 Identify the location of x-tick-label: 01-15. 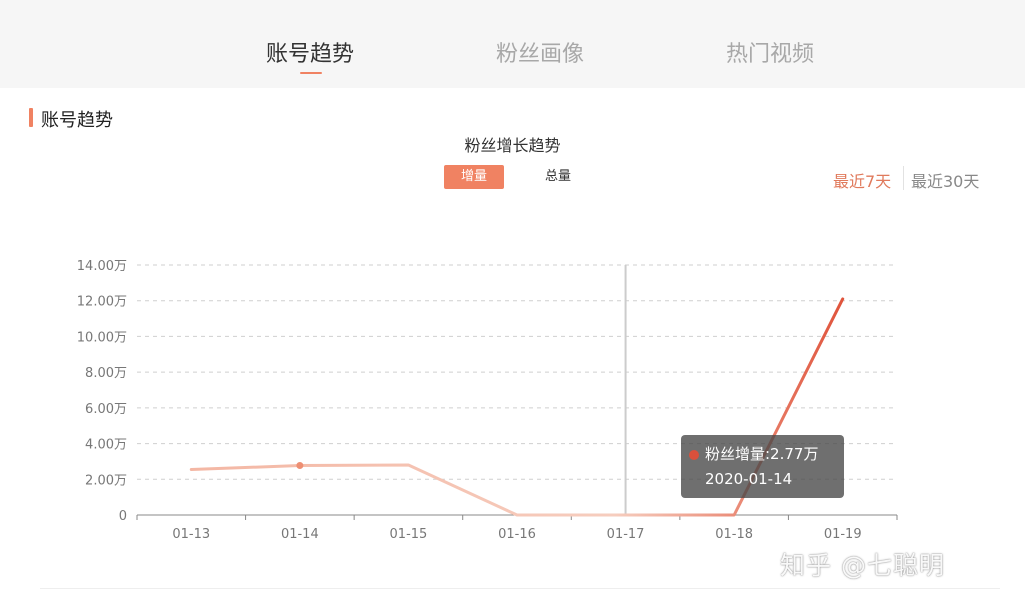
(409, 534).